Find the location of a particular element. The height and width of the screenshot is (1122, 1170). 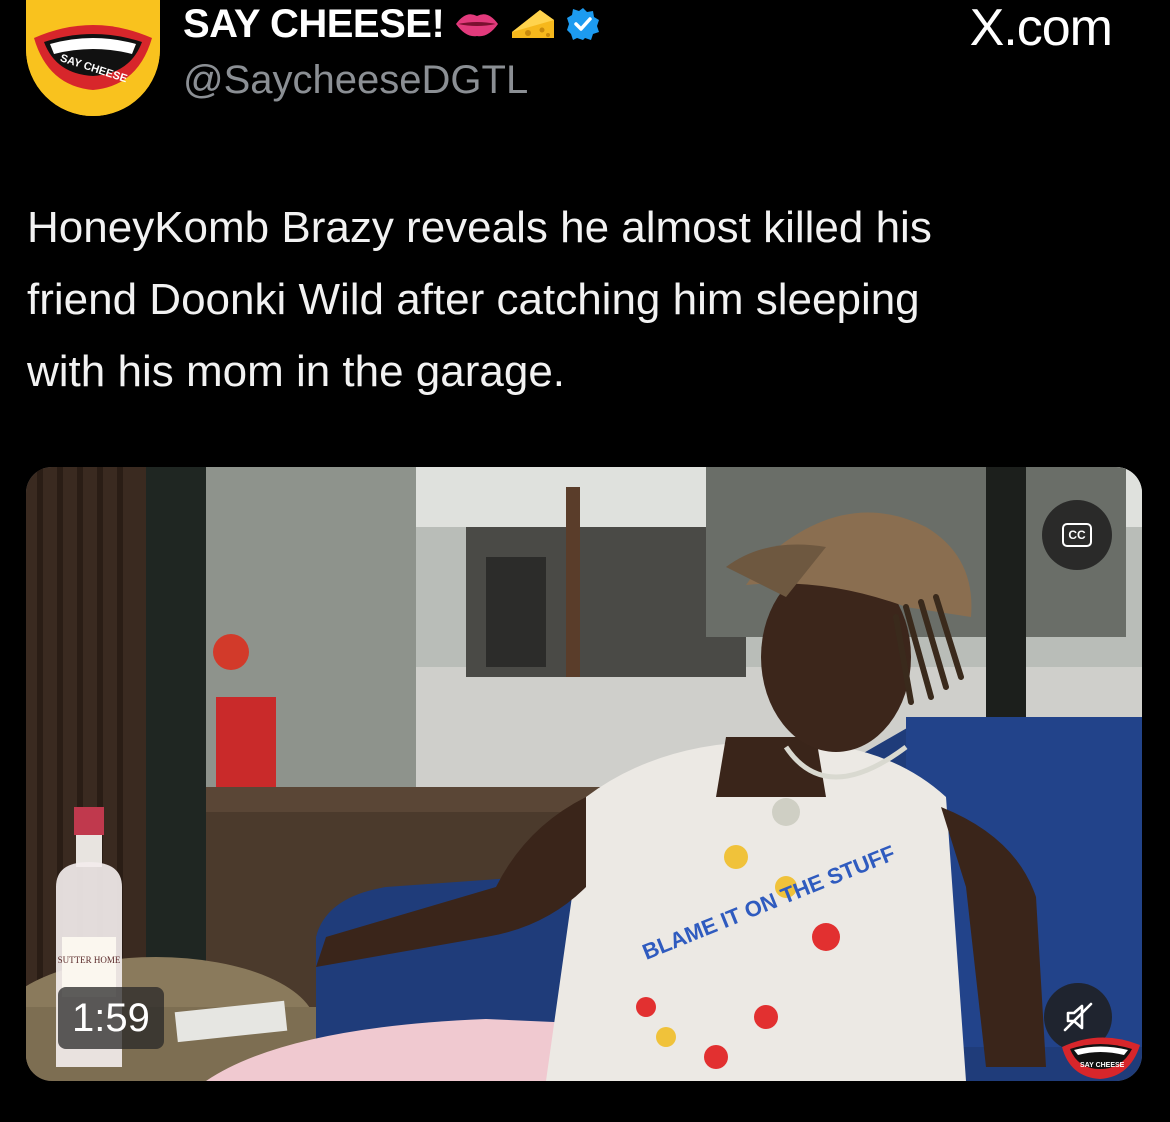

site-wordmark: X.com is located at coordinates (1041, 28).